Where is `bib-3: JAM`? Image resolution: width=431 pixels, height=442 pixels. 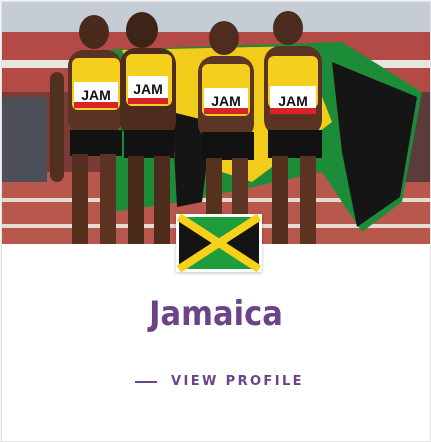 bib-3: JAM is located at coordinates (226, 101).